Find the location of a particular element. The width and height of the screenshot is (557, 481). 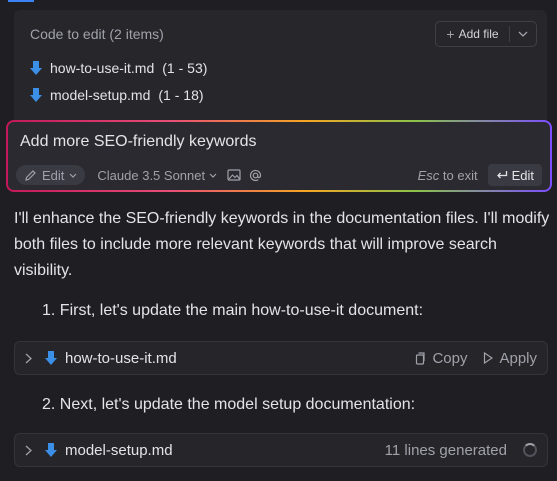

image-button is located at coordinates (234, 175).